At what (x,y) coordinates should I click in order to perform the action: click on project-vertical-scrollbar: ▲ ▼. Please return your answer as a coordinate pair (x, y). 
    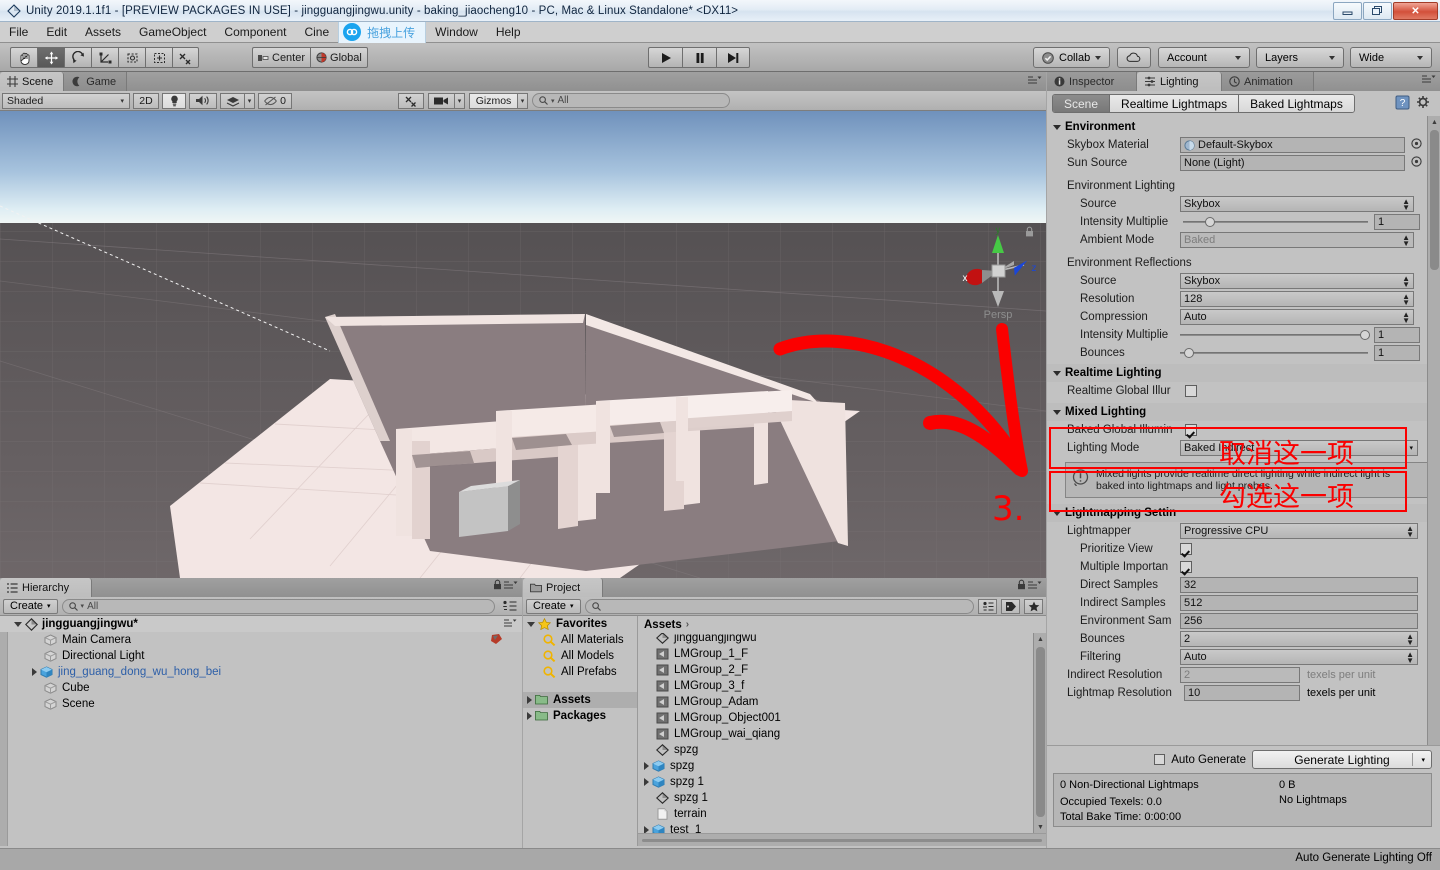
    Looking at the image, I should click on (1039, 733).